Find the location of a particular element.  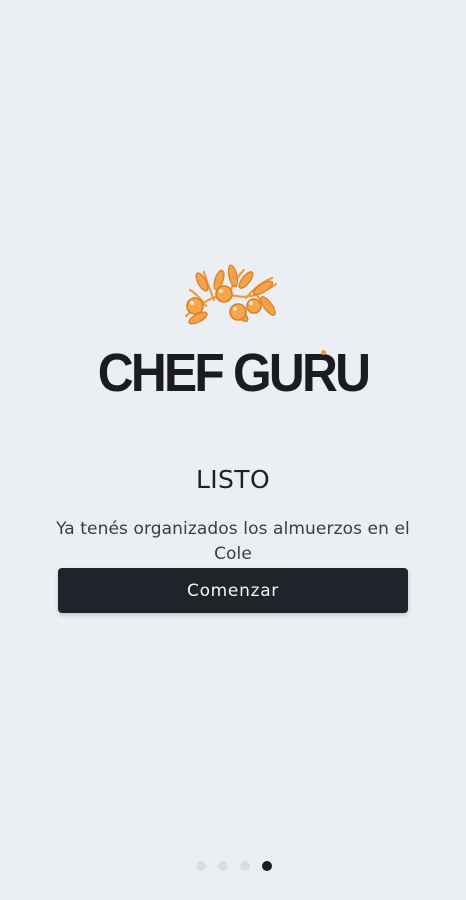

page-title: LISTO is located at coordinates (233, 479).